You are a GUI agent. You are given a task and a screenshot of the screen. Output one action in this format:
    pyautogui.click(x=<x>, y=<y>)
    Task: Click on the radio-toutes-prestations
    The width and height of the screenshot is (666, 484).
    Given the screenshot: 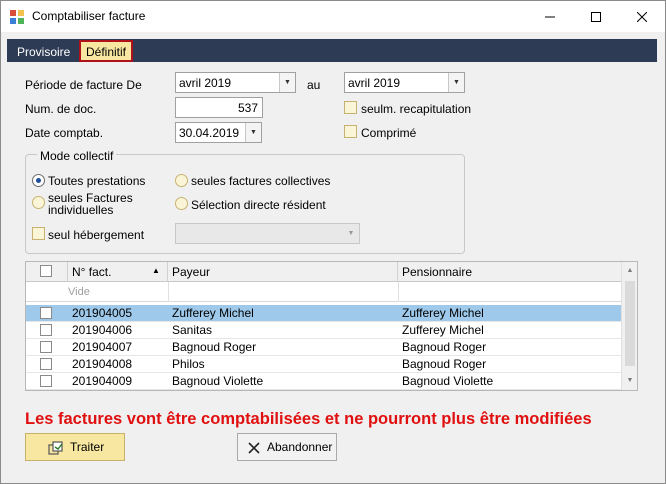 What is the action you would take?
    pyautogui.click(x=38, y=180)
    